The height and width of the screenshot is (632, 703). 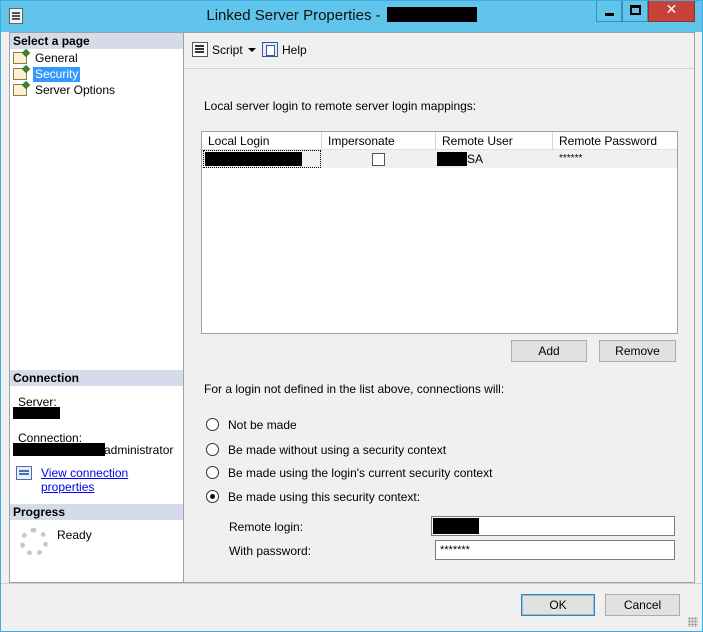 I want to click on connection-user-suffix: administrator, so click(x=139, y=450).